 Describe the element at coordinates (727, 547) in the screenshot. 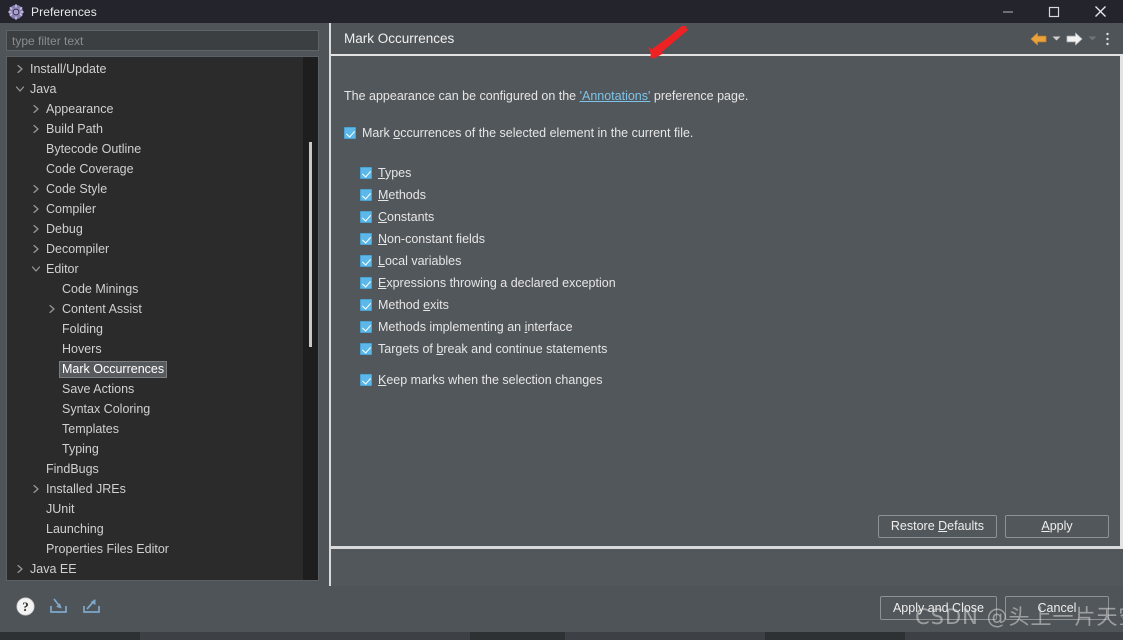

I see `pane-bottom-edge` at that location.